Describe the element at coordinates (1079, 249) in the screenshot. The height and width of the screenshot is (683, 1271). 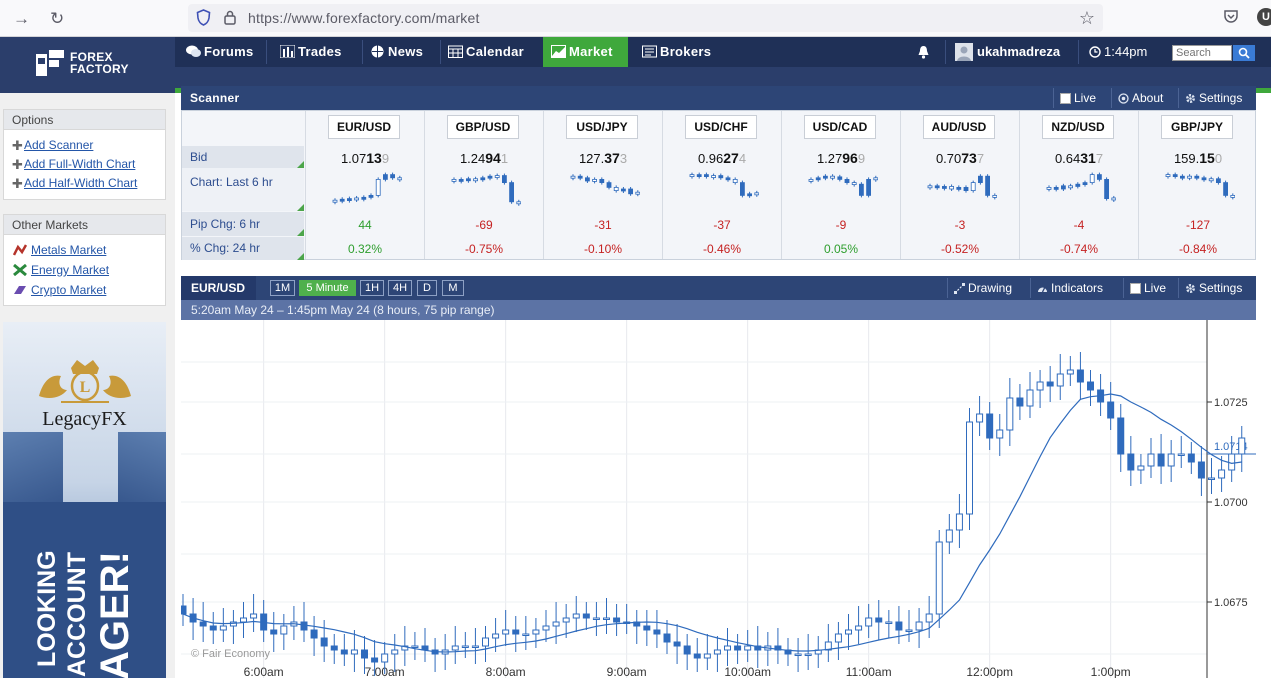
I see `percent-change: -0.74%` at that location.